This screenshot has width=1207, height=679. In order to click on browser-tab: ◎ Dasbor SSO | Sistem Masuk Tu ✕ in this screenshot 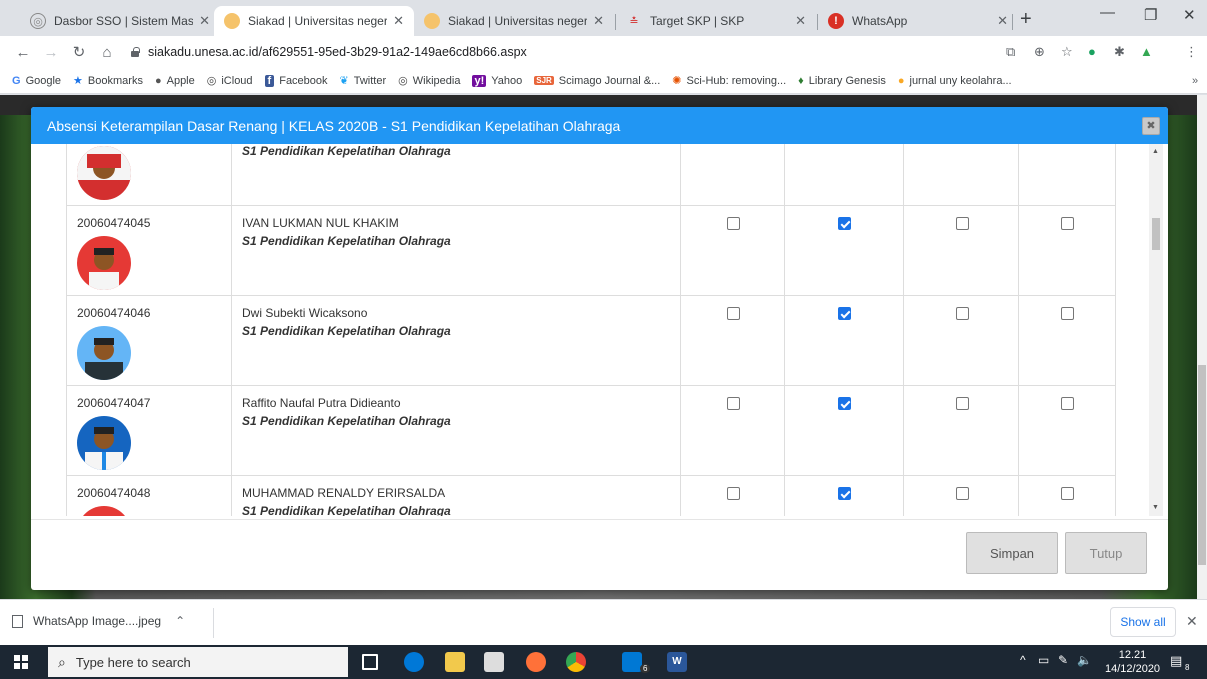, I will do `click(120, 21)`.